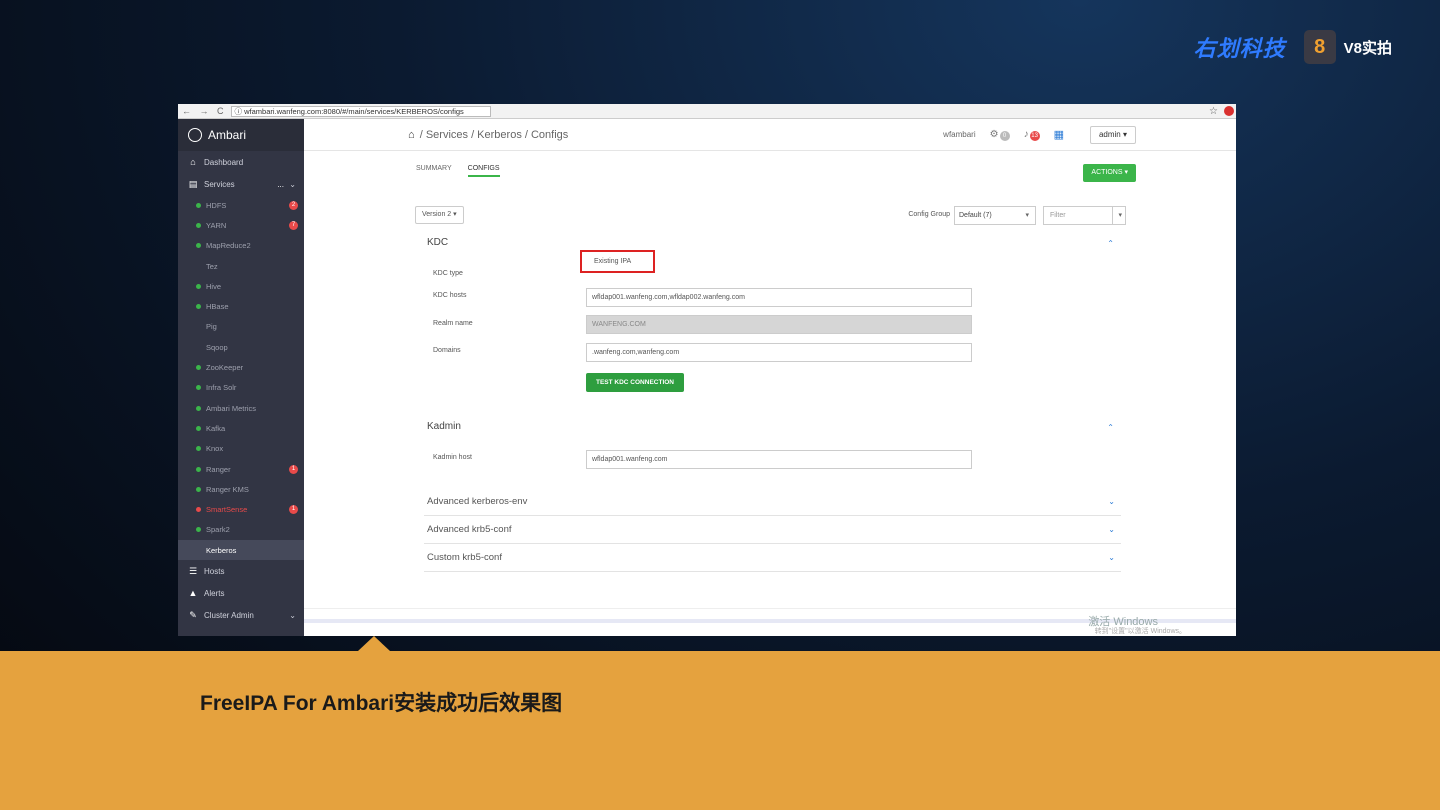  Describe the element at coordinates (483, 171) in the screenshot. I see `tab-configs: CONFIGS` at that location.